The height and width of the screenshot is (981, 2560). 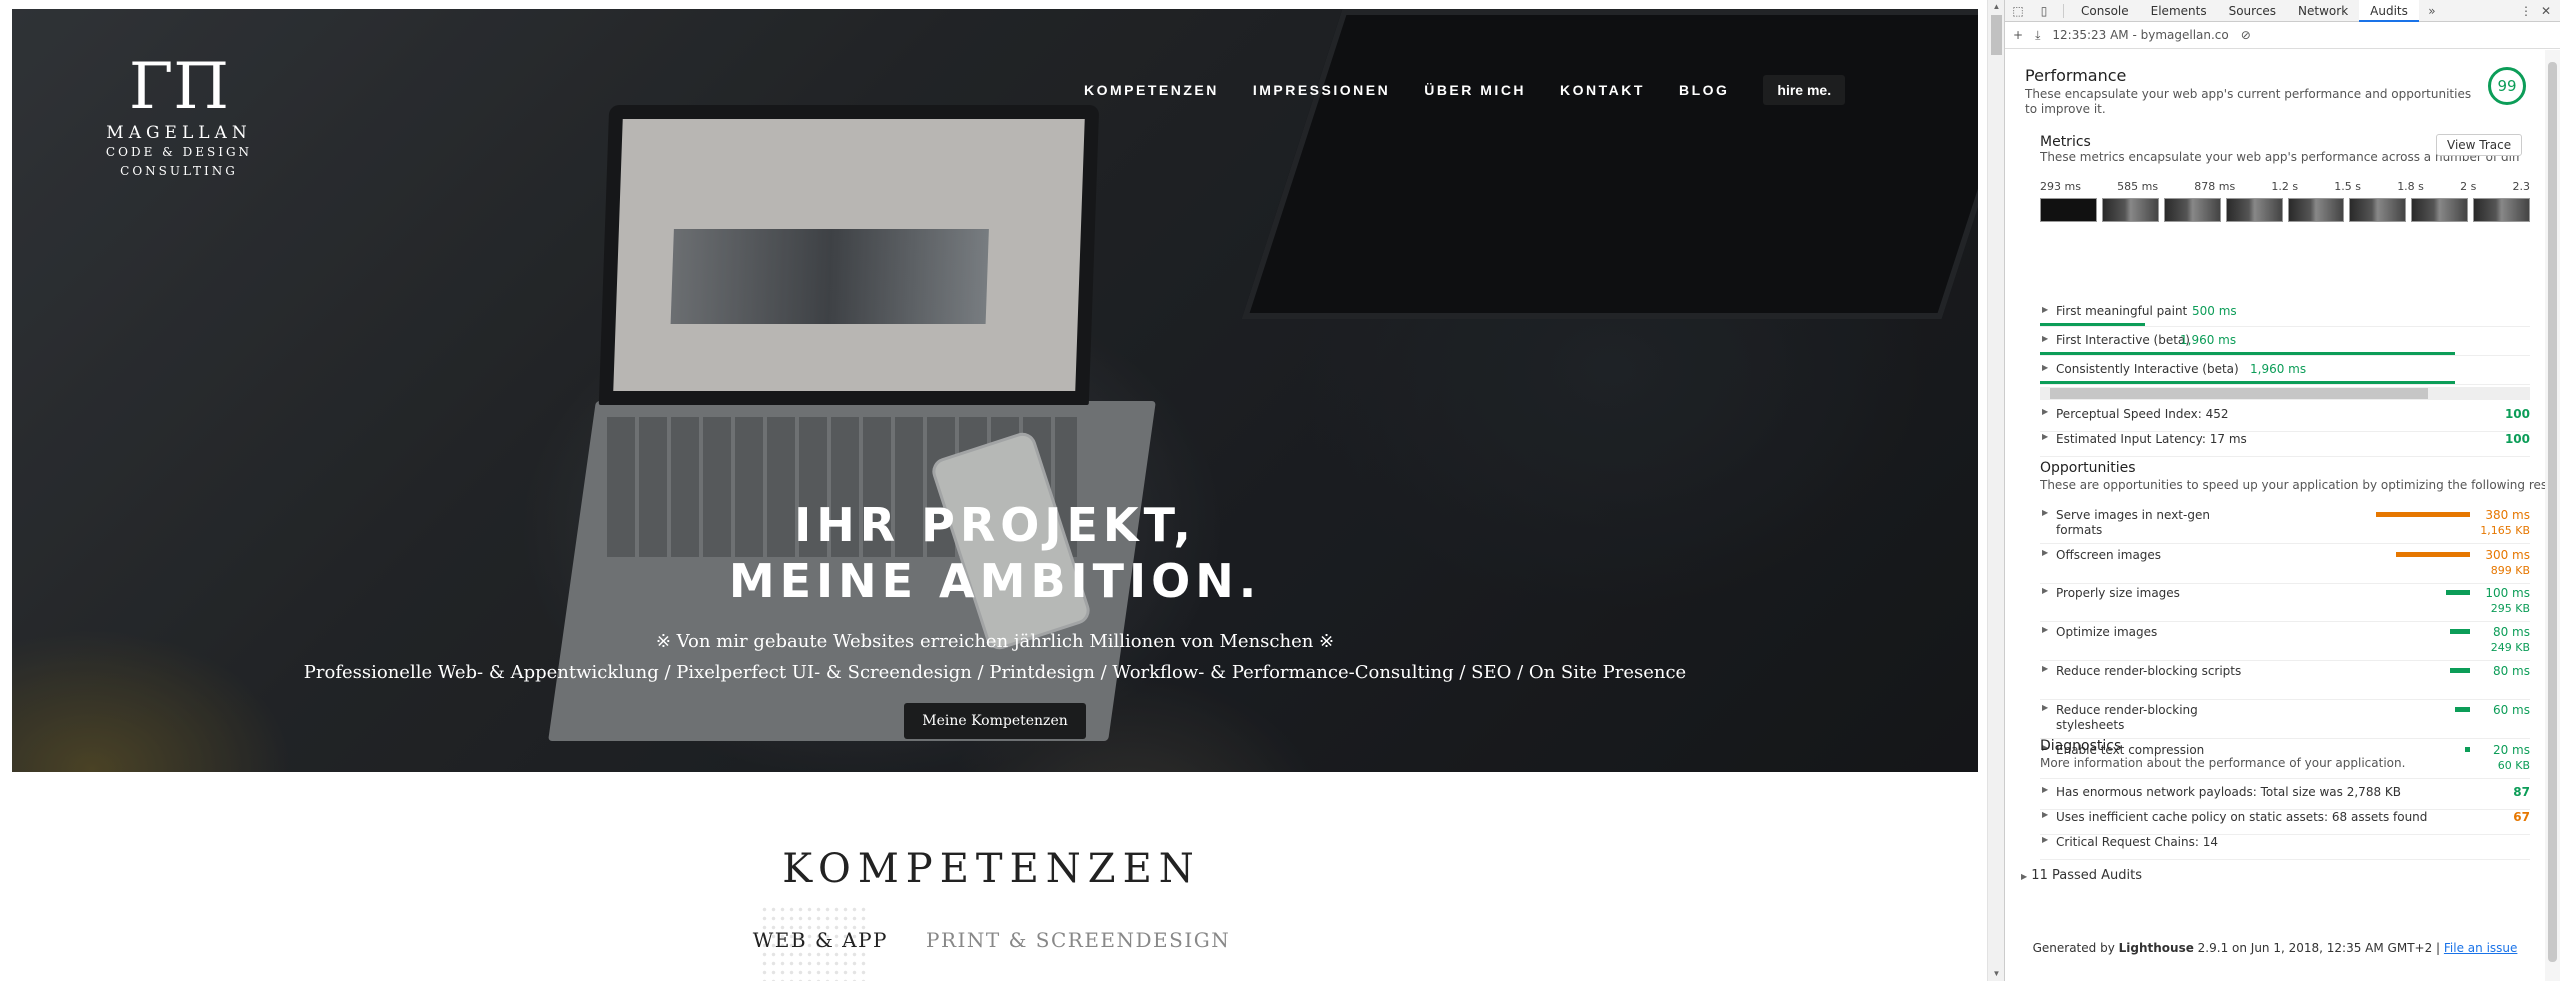 I want to click on opportunity-kb: 899 KB, so click(x=2510, y=570).